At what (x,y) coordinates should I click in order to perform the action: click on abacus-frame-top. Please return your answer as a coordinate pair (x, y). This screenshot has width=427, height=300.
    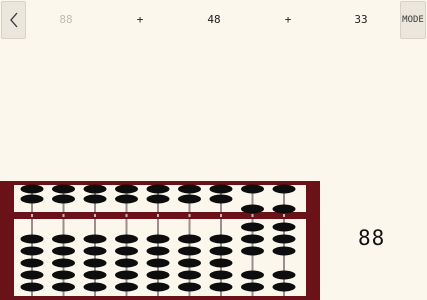
    Looking at the image, I should click on (160, 183).